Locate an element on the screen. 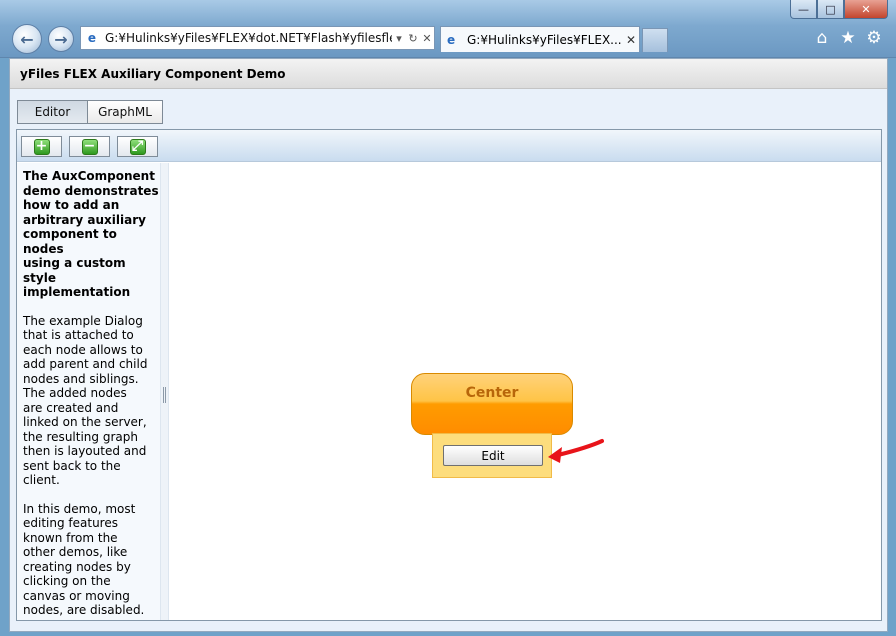 This screenshot has height=636, width=896. plus-icon: + is located at coordinates (41, 146).